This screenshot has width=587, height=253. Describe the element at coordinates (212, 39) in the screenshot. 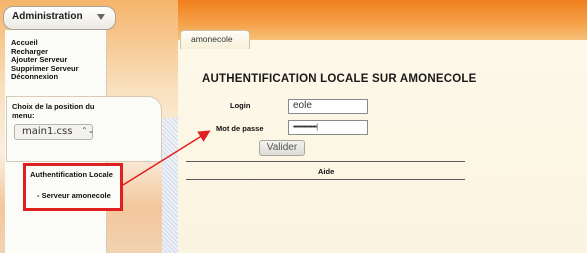

I see `tab-label: amonecole` at that location.